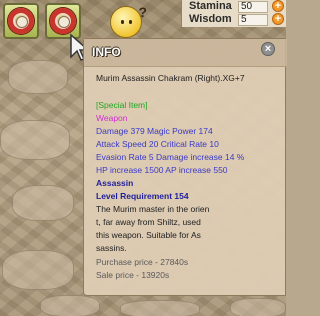  What do you see at coordinates (170, 157) in the screenshot?
I see `stat-line: Evasion Rate 5 Damage increase 14 %` at bounding box center [170, 157].